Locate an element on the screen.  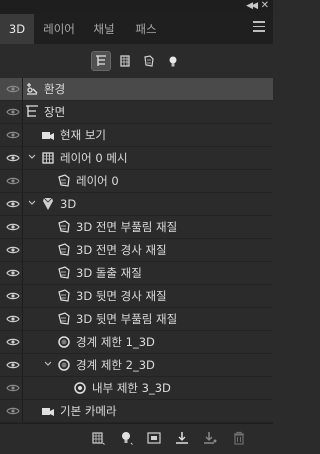
close-panel-icon: ✕ is located at coordinates (265, 5).